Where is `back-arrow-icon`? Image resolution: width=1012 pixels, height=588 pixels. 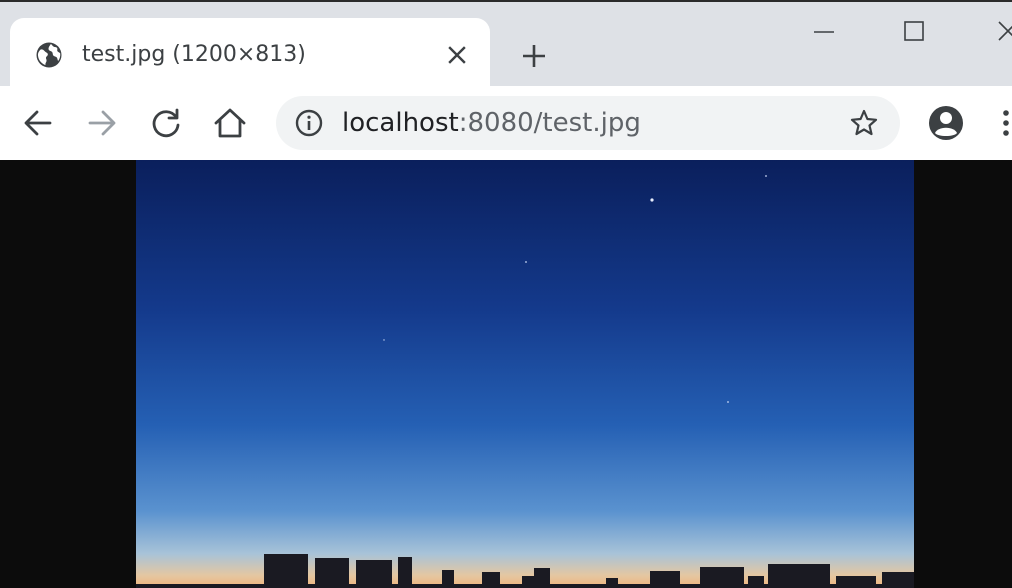 back-arrow-icon is located at coordinates (38, 123).